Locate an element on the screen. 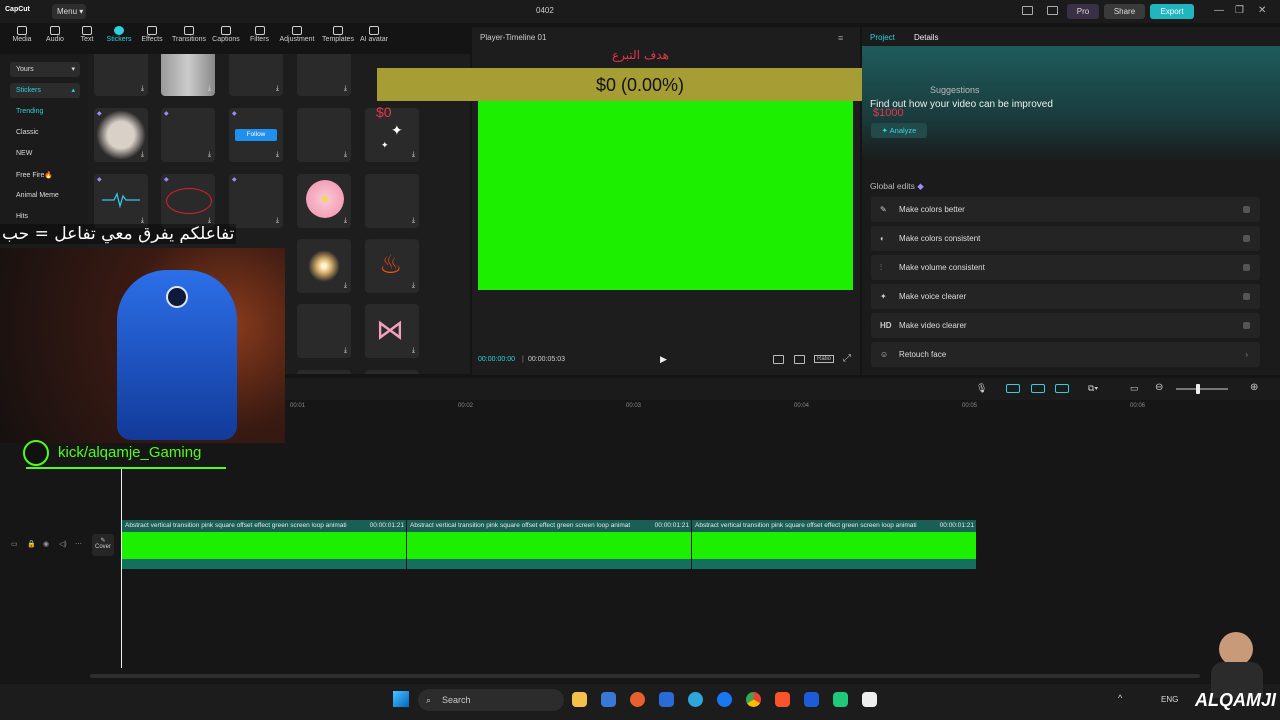  edit-make-video-clearer: HD Make video clearer is located at coordinates (1065, 325).